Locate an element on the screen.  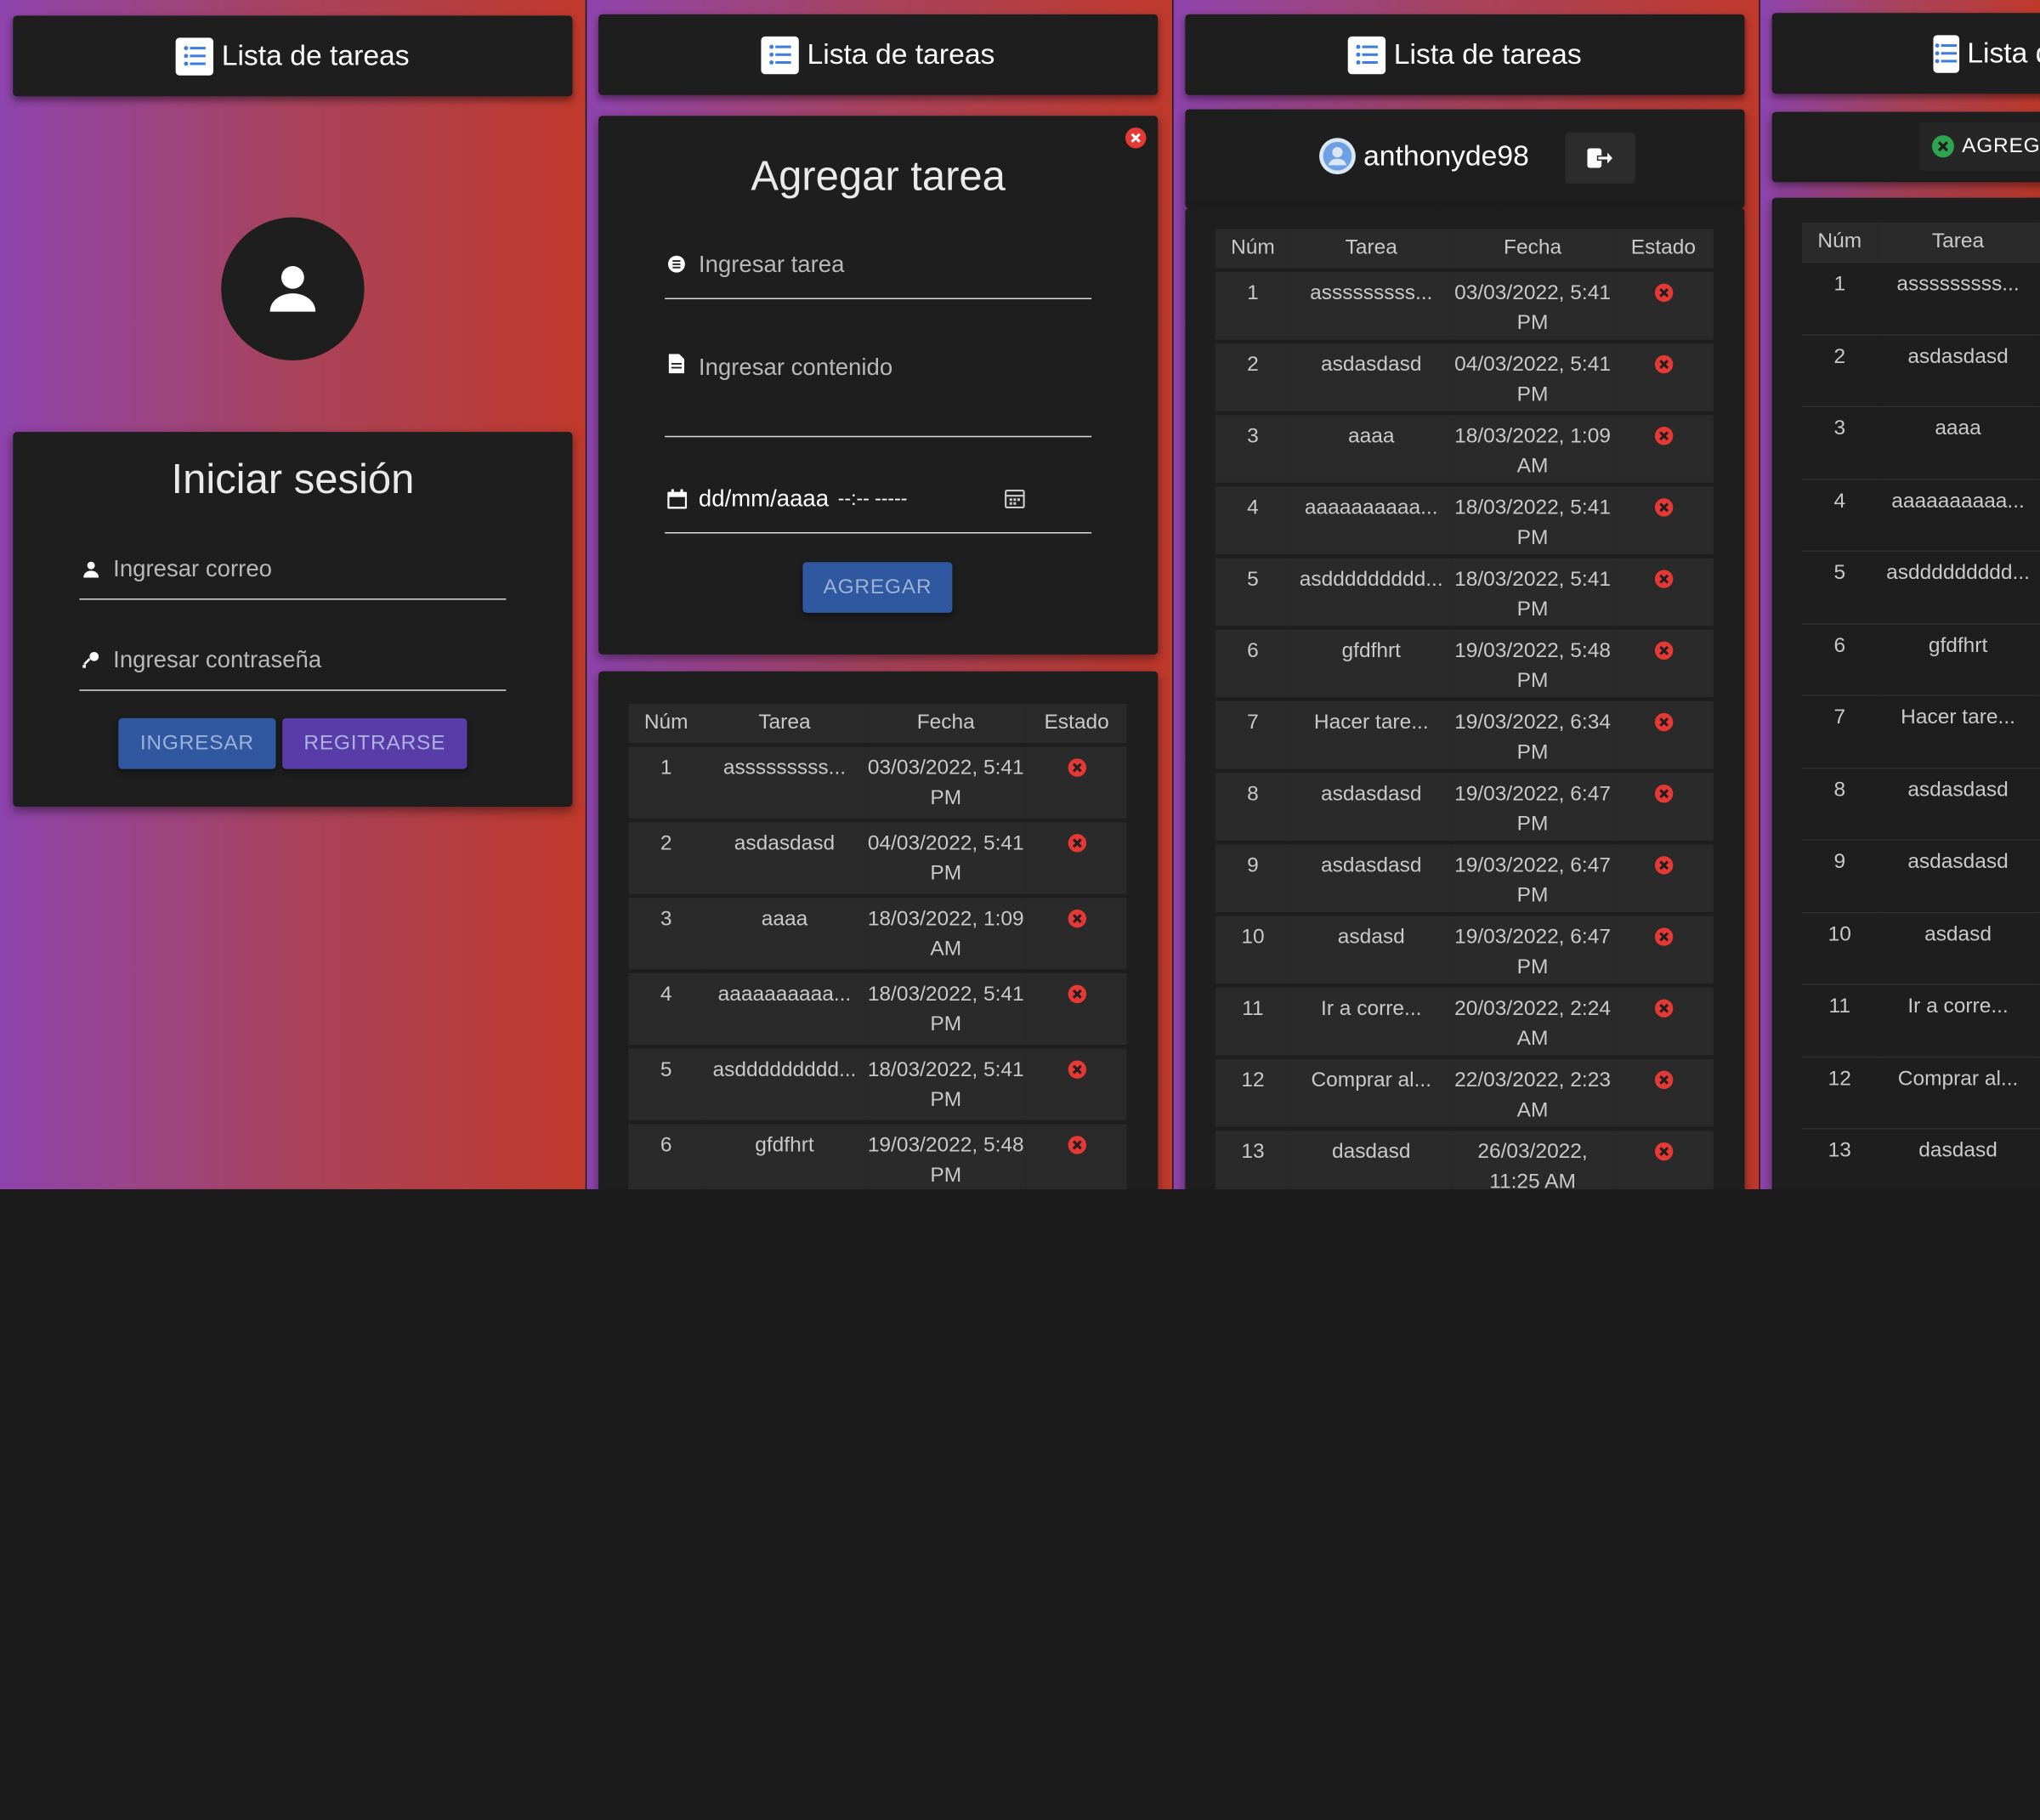
table-row: 10asdasd19/03/2022, 6:47 is located at coordinates (1920, 947).